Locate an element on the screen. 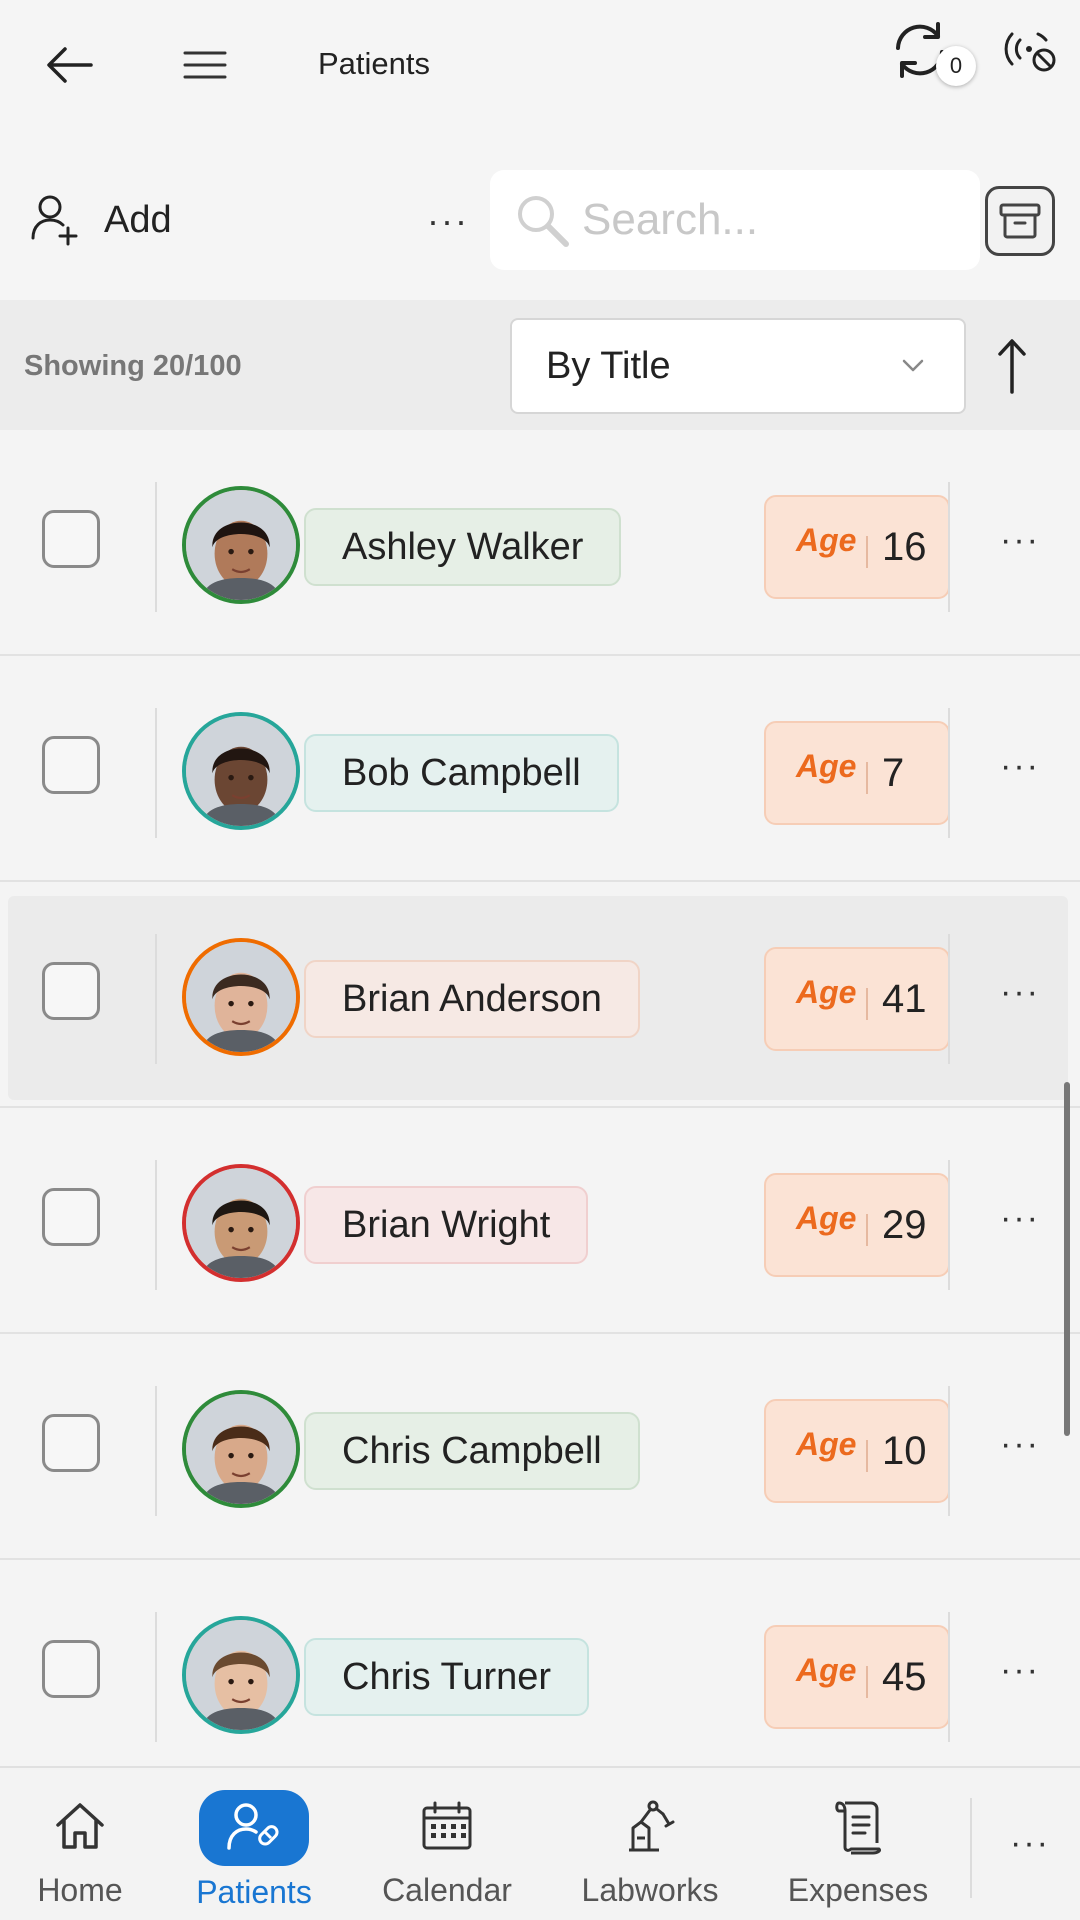 The image size is (1080, 1920). nav-item-calendar: Calendar is located at coordinates (447, 1844).